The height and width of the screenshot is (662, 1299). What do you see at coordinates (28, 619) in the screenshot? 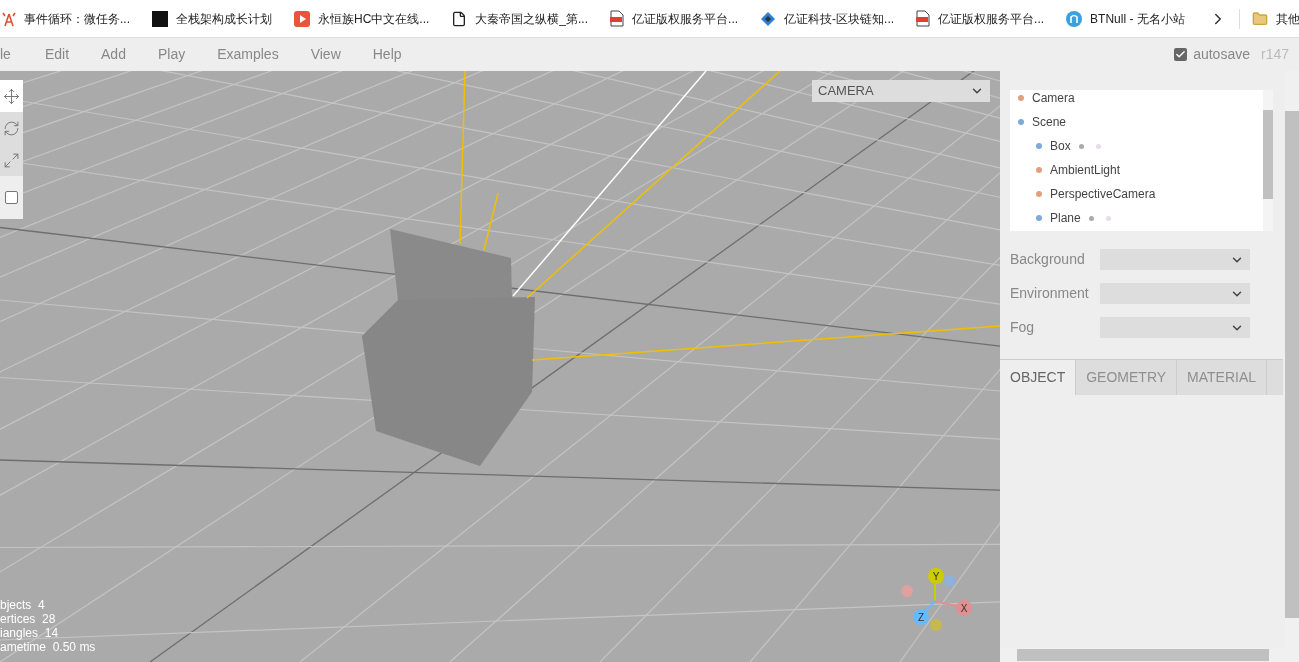
I see `info-stat: ertices 28` at bounding box center [28, 619].